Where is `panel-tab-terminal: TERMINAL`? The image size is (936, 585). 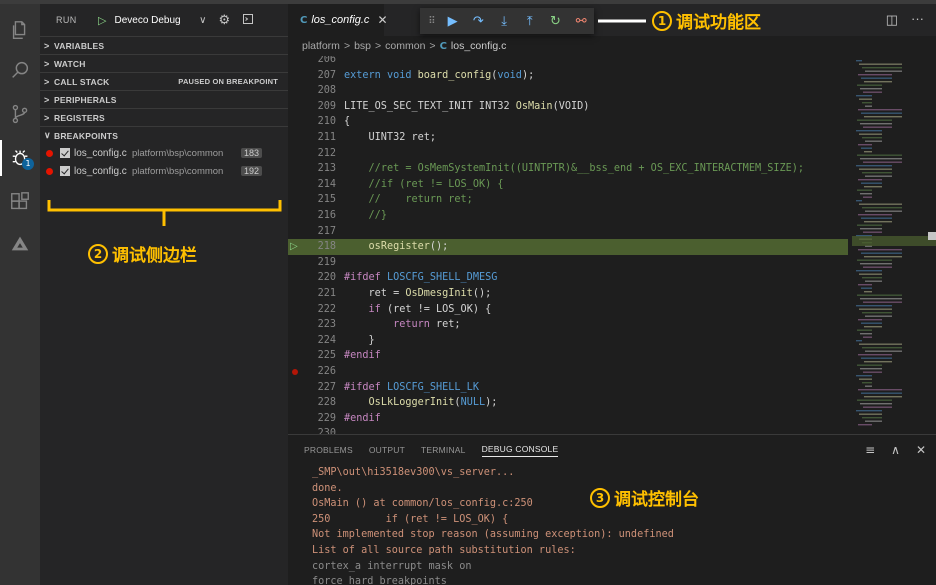
panel-tab-terminal: TERMINAL is located at coordinates (443, 450).